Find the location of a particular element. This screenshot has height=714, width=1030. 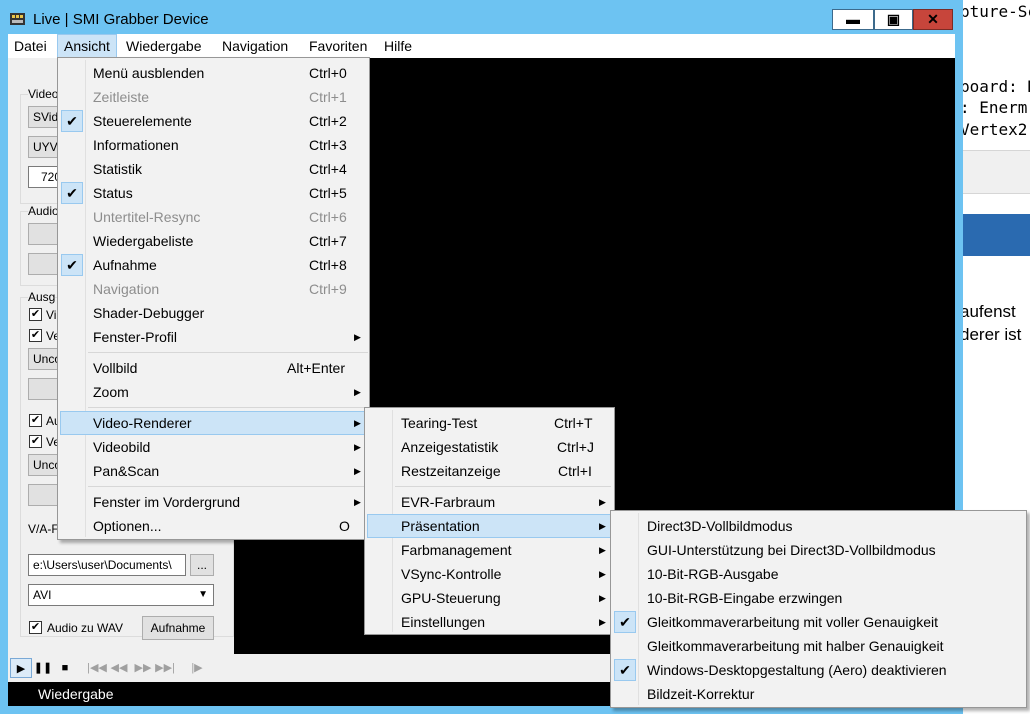

menu-item-untertitel-resync: Untertitel-Resync Ctrl+6 is located at coordinates (213, 217).